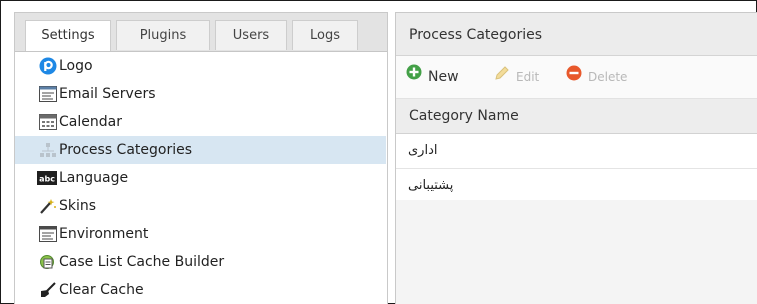 The height and width of the screenshot is (304, 757). I want to click on panel-title: Process Categories, so click(576, 34).